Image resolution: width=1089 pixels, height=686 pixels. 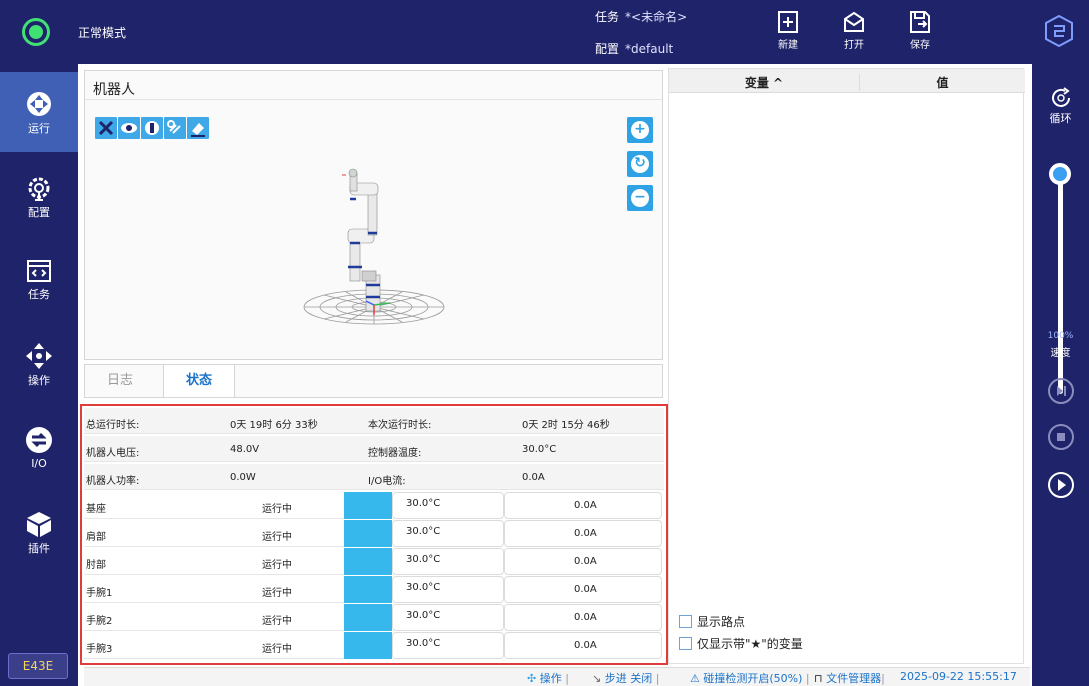 I want to click on joint-name: 肩部, so click(x=96, y=537).